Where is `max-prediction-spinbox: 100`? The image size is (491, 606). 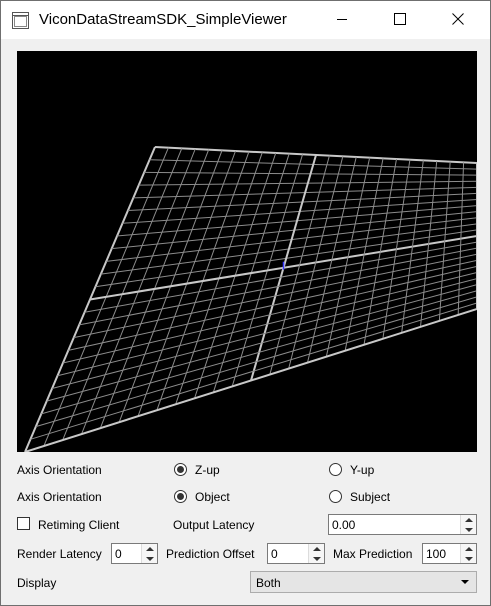
max-prediction-spinbox: 100 is located at coordinates (449, 553).